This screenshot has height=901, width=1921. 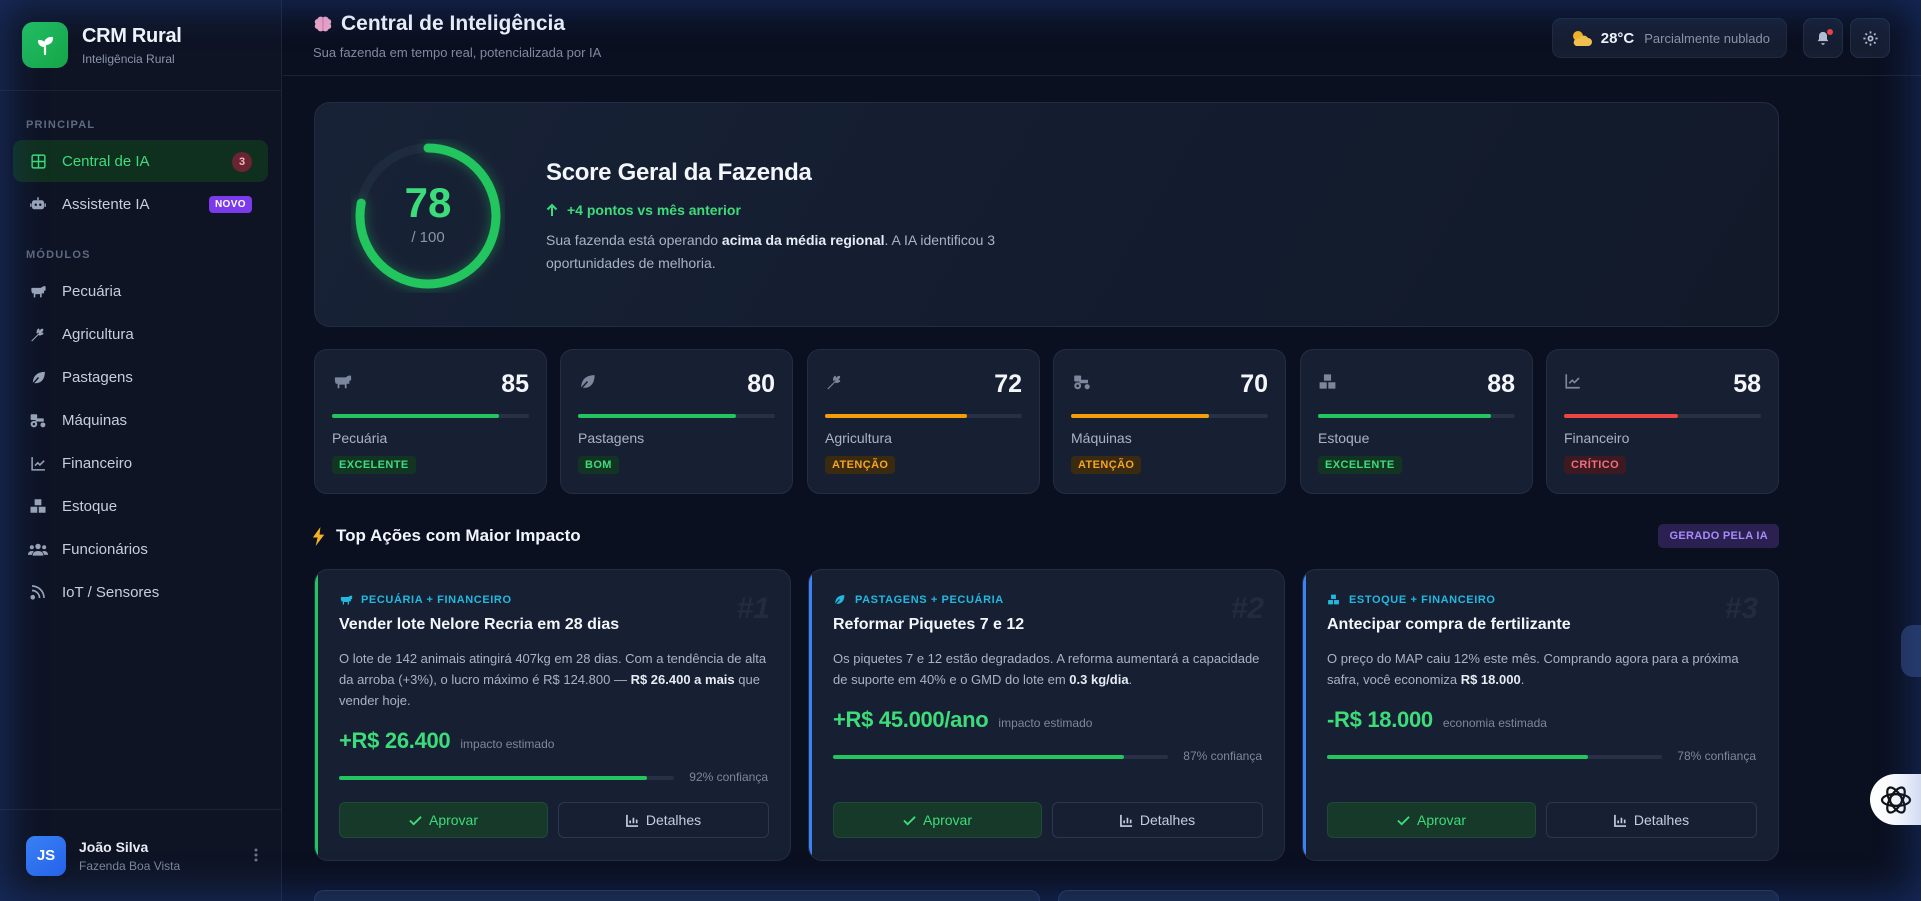 I want to click on module-card-pecuaria: 85 Pecuária EXCELENTE, so click(x=430, y=421).